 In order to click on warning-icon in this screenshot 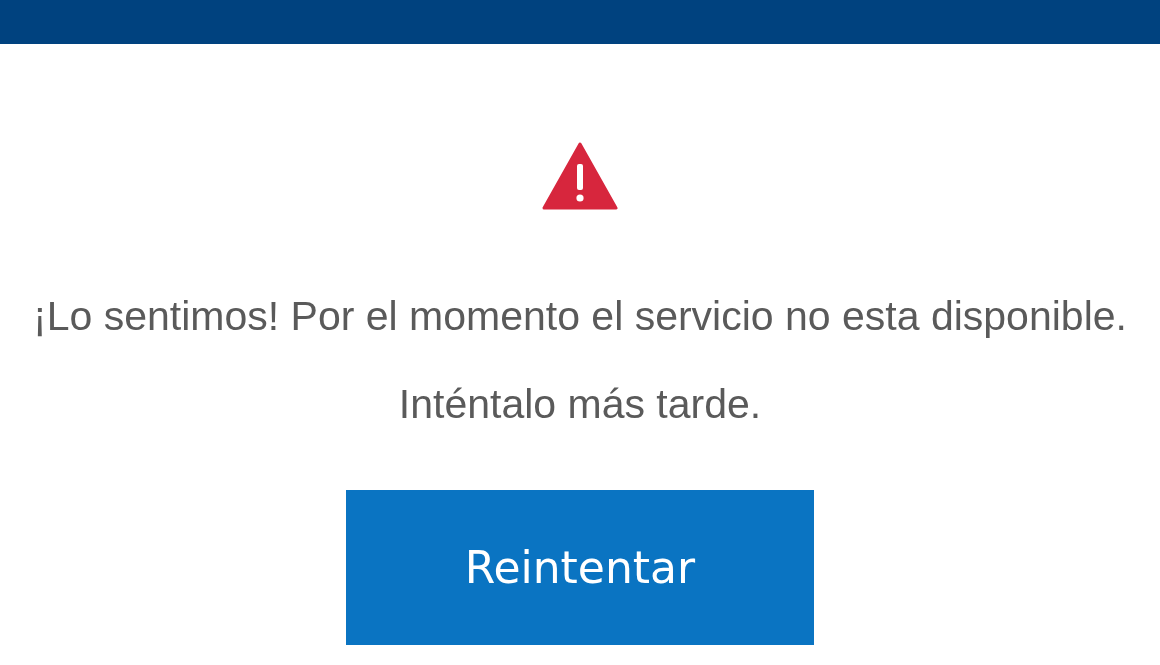, I will do `click(580, 176)`.